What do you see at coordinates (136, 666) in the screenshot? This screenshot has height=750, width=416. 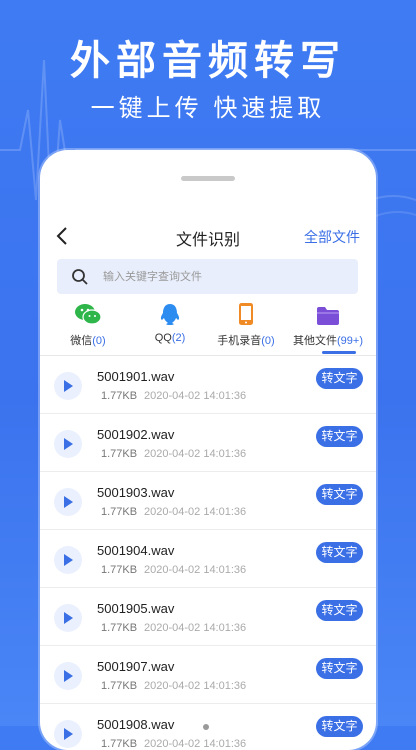 I see `file-name: 5001907.wav` at bounding box center [136, 666].